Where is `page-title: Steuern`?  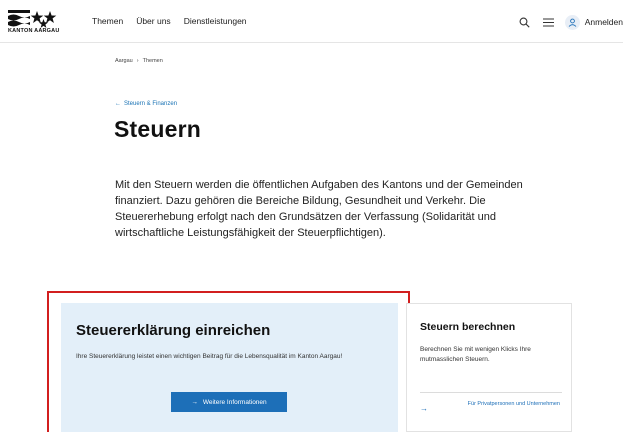 page-title: Steuern is located at coordinates (158, 129).